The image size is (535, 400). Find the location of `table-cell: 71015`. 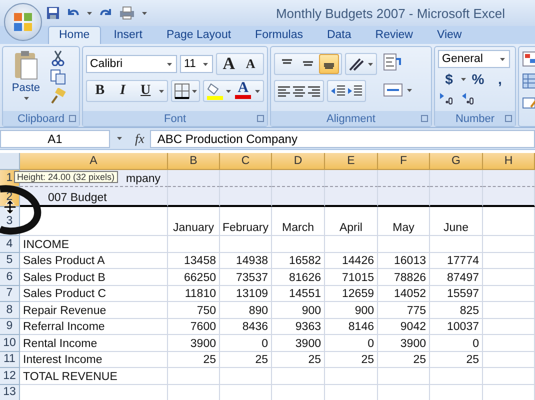

table-cell: 71015 is located at coordinates (351, 277).